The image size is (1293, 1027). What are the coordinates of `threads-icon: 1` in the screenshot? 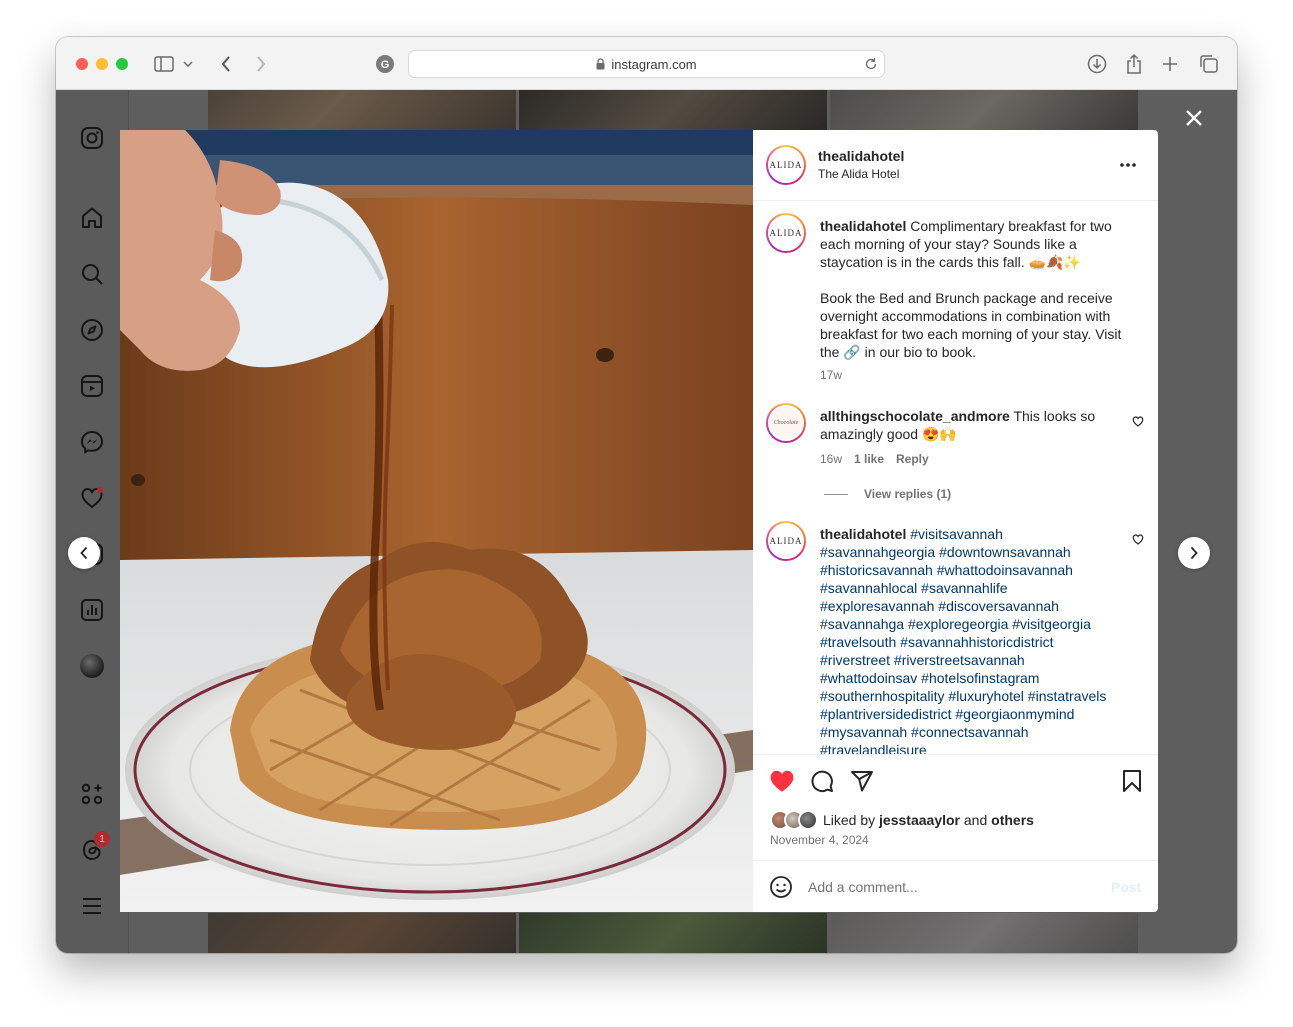 It's located at (94, 847).